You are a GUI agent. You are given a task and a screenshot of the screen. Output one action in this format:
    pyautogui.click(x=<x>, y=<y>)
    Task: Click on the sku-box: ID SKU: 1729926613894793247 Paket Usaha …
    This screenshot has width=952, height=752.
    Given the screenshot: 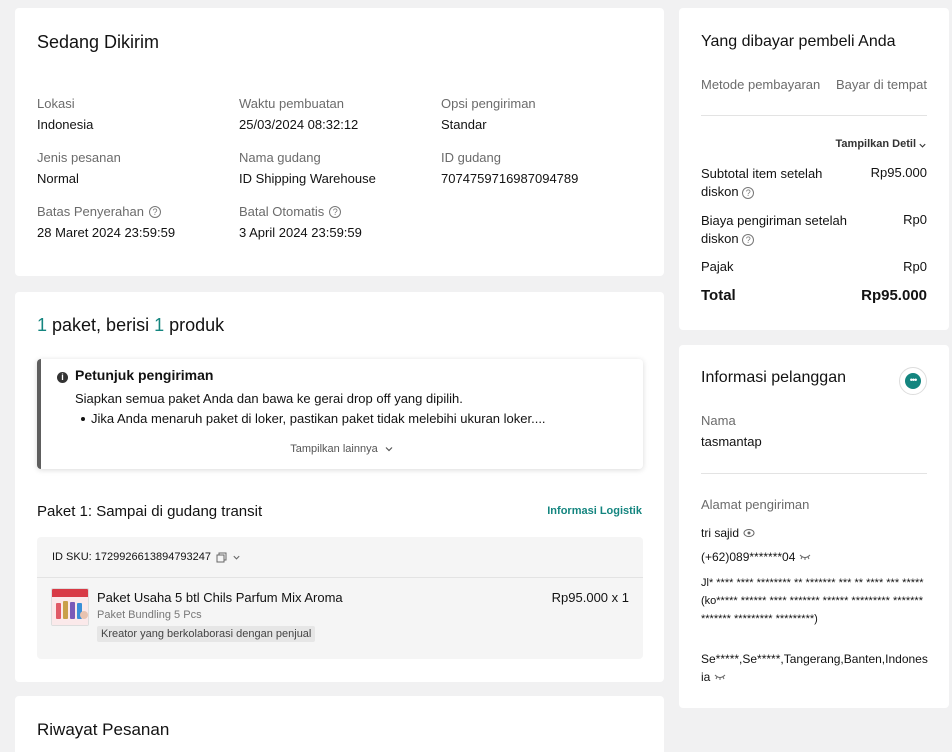 What is the action you would take?
    pyautogui.click(x=340, y=598)
    